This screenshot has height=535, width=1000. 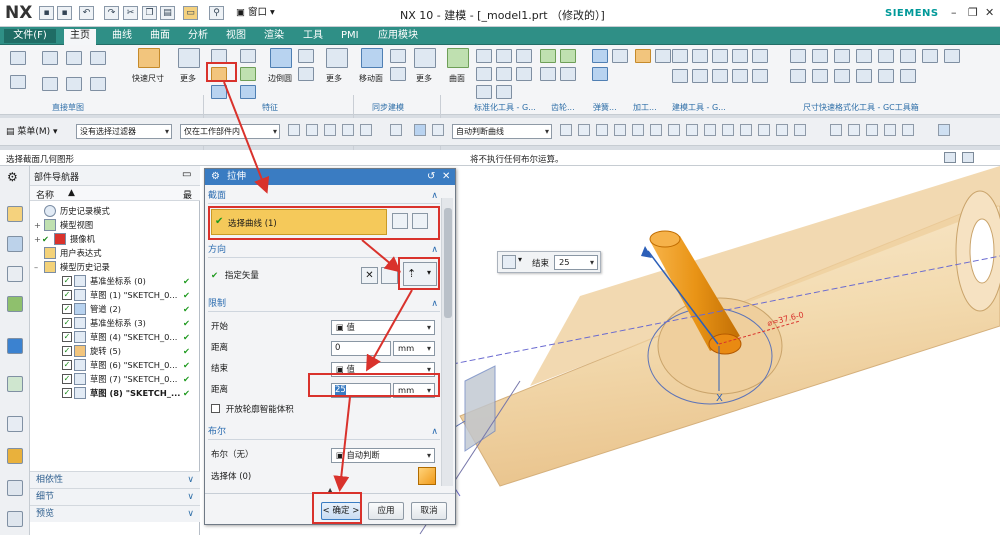 I want to click on value-type-icon, so click(x=509, y=262).